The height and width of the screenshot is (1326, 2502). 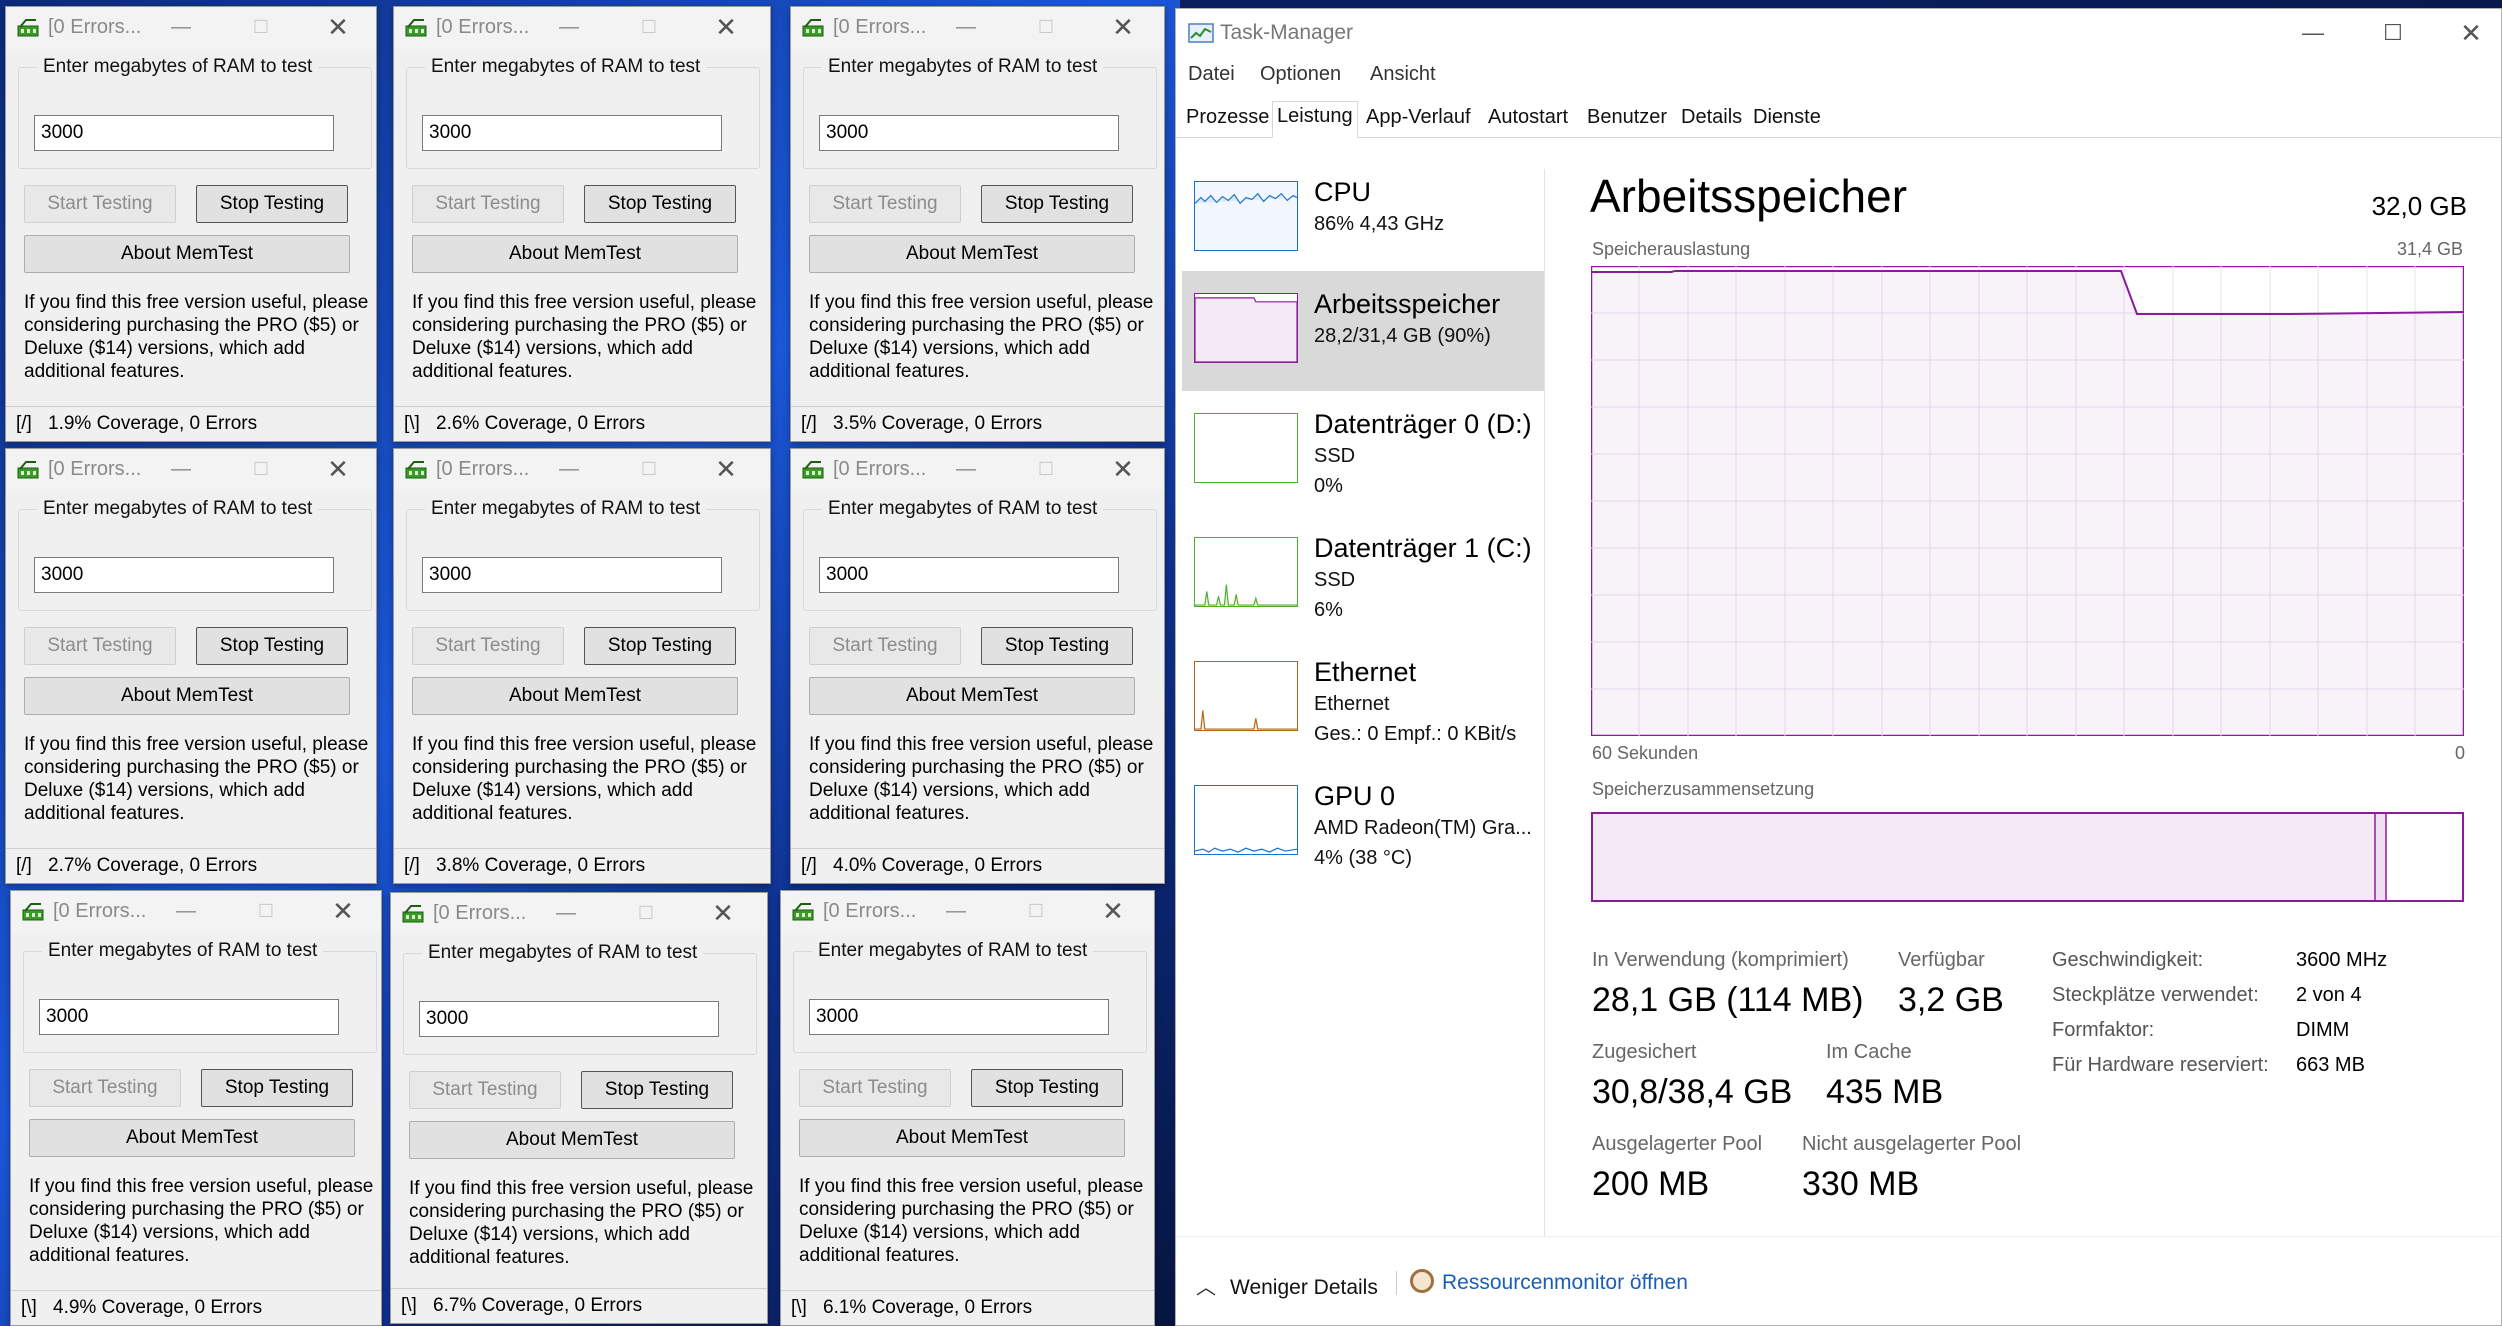 I want to click on resource-monitor-icon, so click(x=1422, y=1281).